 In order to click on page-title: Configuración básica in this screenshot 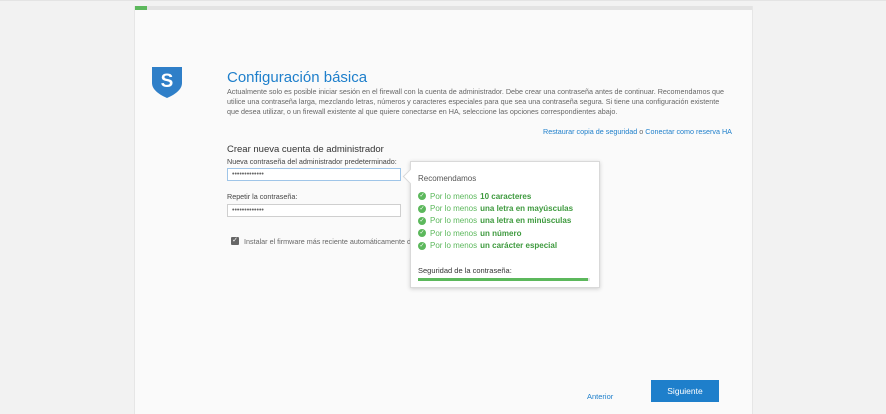, I will do `click(297, 77)`.